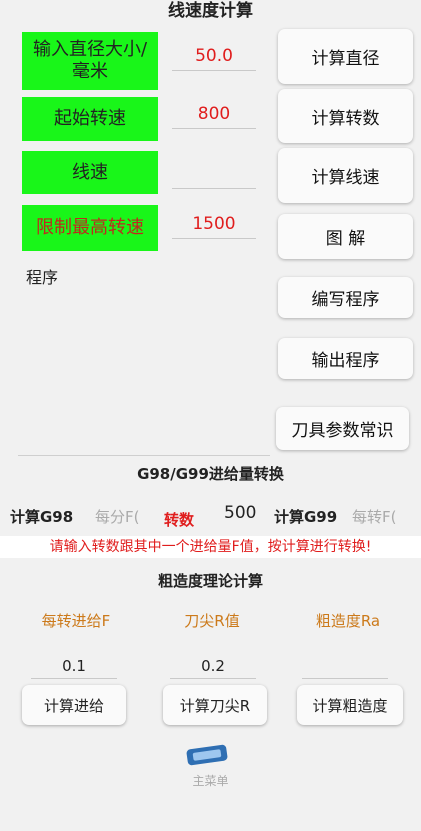  What do you see at coordinates (179, 520) in the screenshot?
I see `rpm-label: 转数` at bounding box center [179, 520].